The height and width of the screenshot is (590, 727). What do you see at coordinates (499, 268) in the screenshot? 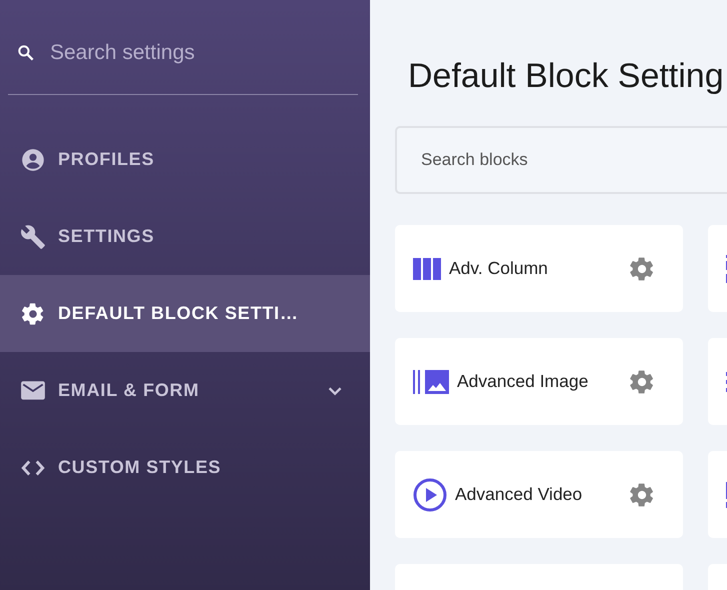
I see `block-name: Adv. Column` at bounding box center [499, 268].